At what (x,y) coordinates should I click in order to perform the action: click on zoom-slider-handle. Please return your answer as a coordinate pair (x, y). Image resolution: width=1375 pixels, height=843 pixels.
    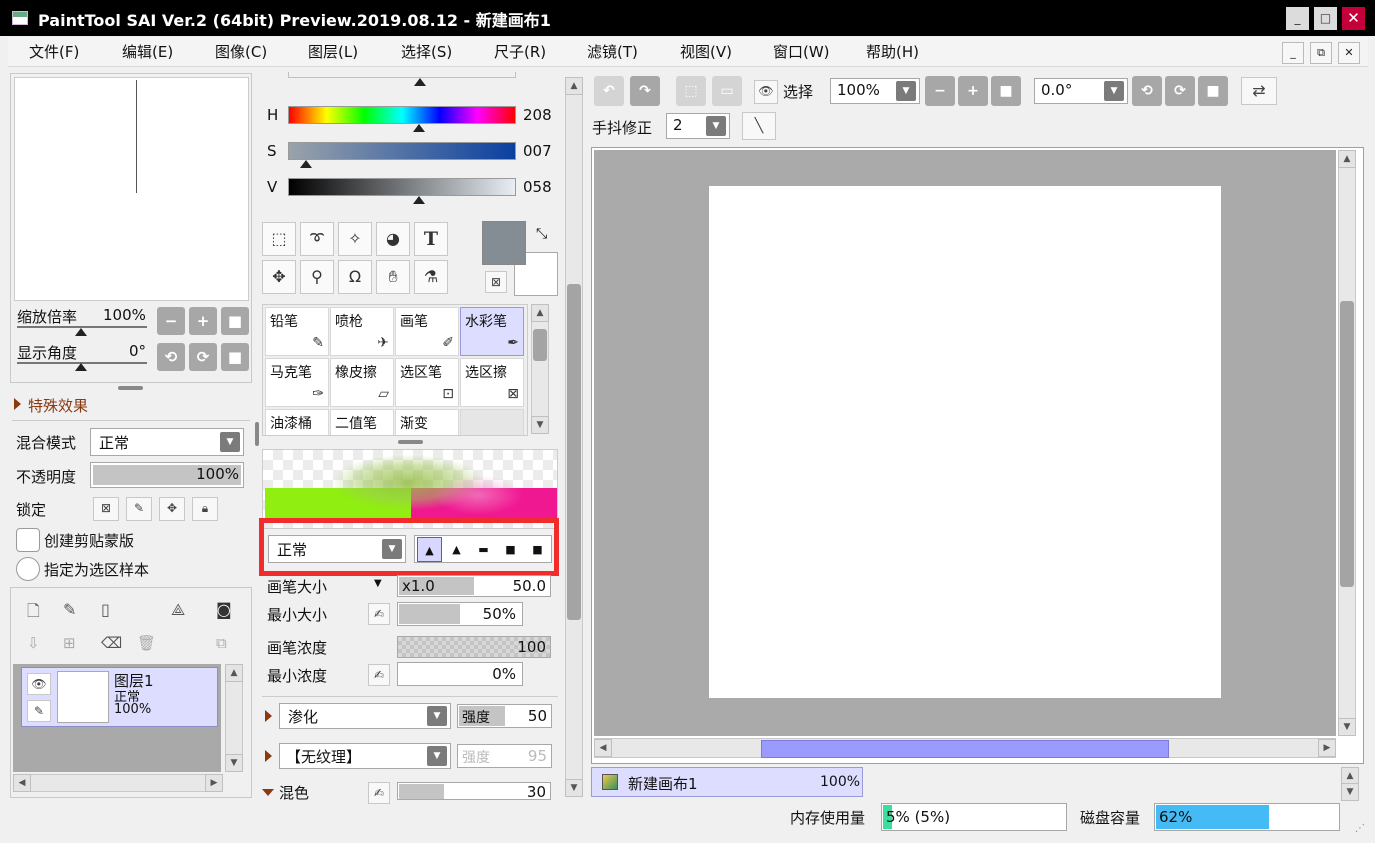
    Looking at the image, I should click on (81, 332).